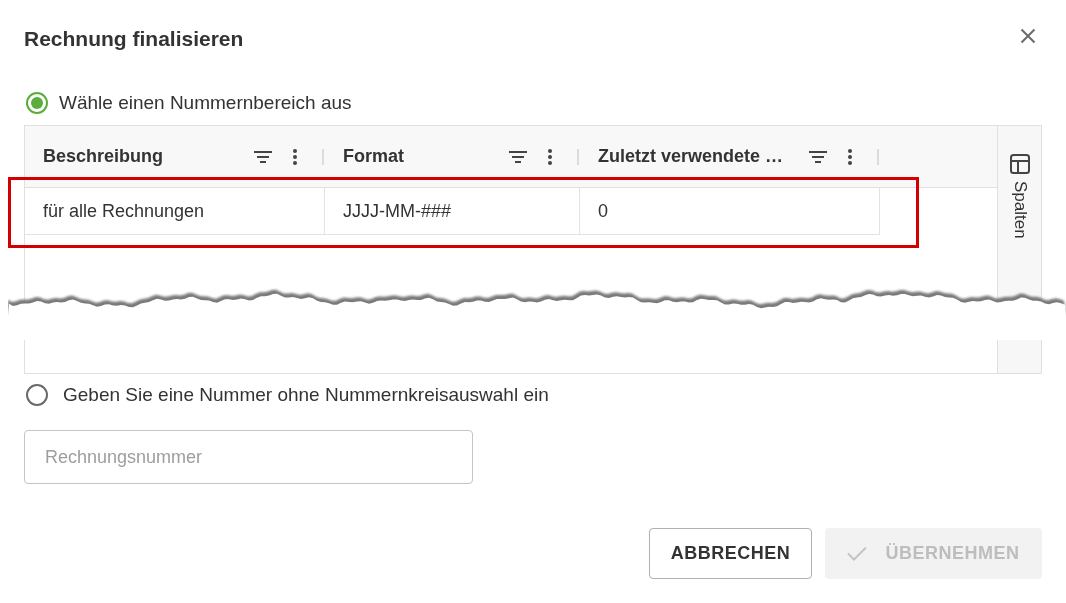  Describe the element at coordinates (857, 553) in the screenshot. I see `check-icon` at that location.